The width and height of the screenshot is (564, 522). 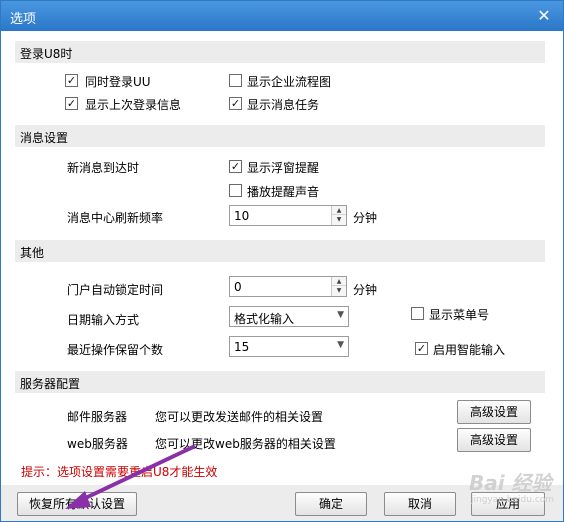 I want to click on title-bar: 选项 ✕, so click(x=282, y=16).